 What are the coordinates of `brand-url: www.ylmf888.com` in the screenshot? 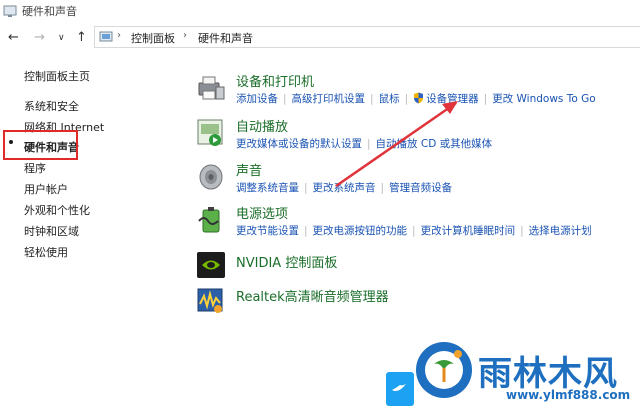 It's located at (568, 395).